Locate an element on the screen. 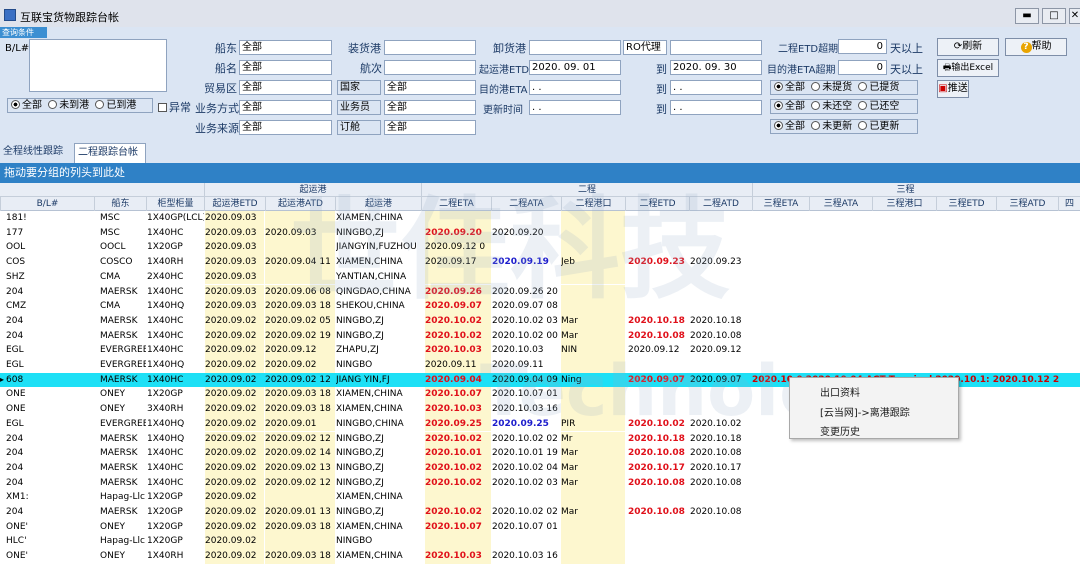 The height and width of the screenshot is (571, 1080). cell-bl: CMZ is located at coordinates (49, 306).